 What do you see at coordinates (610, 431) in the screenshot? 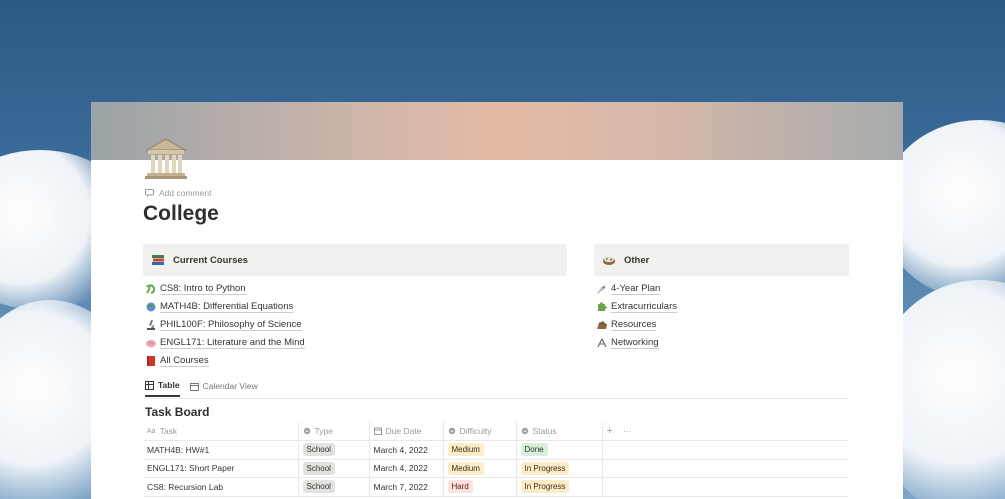
I see `add-property-button: +` at bounding box center [610, 431].